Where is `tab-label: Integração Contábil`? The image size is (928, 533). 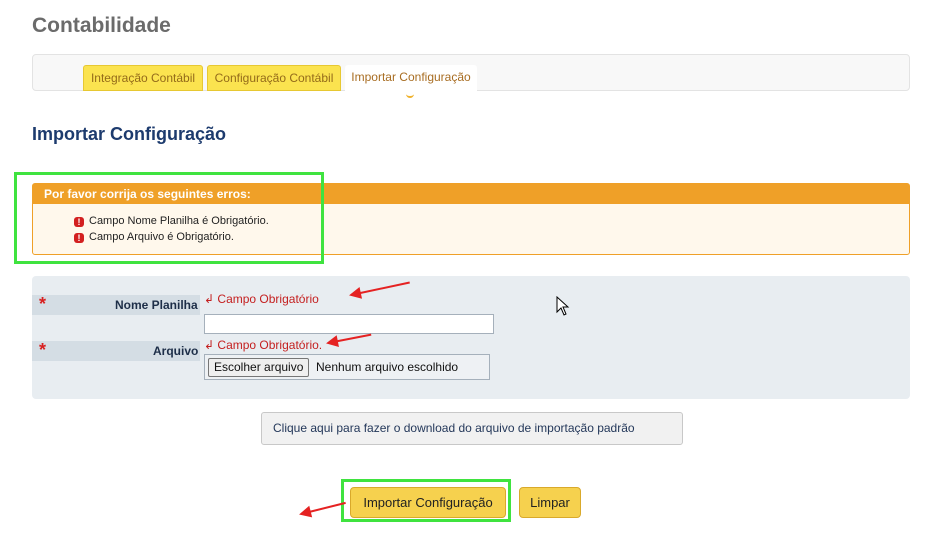 tab-label: Integração Contábil is located at coordinates (143, 78).